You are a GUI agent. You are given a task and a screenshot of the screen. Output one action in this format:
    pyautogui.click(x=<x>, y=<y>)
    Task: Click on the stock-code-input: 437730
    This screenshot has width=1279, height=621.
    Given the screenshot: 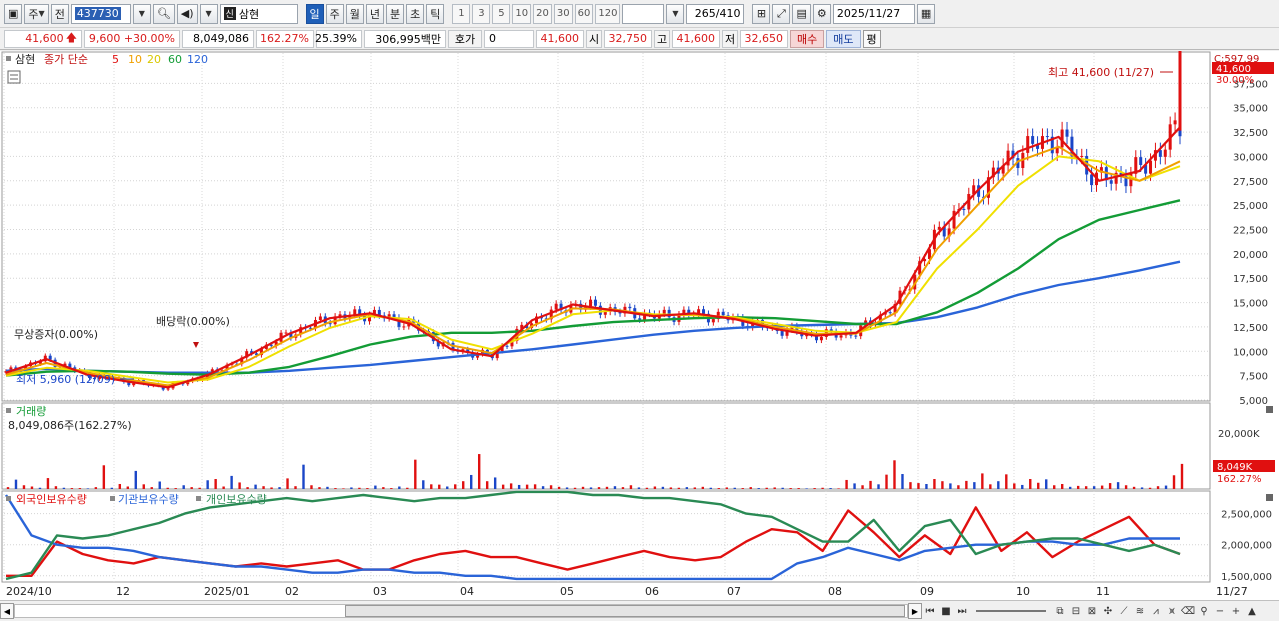 What is the action you would take?
    pyautogui.click(x=100, y=13)
    